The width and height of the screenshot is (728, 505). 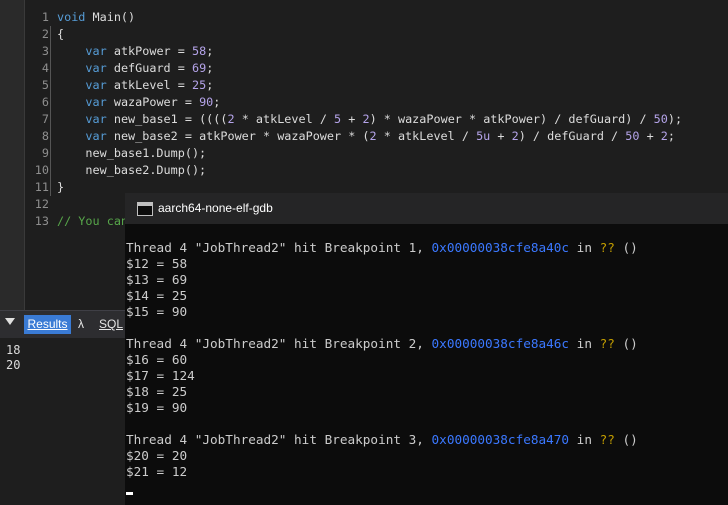 What do you see at coordinates (426, 208) in the screenshot?
I see `window-title-bar: aarch64-none-elf-gdb` at bounding box center [426, 208].